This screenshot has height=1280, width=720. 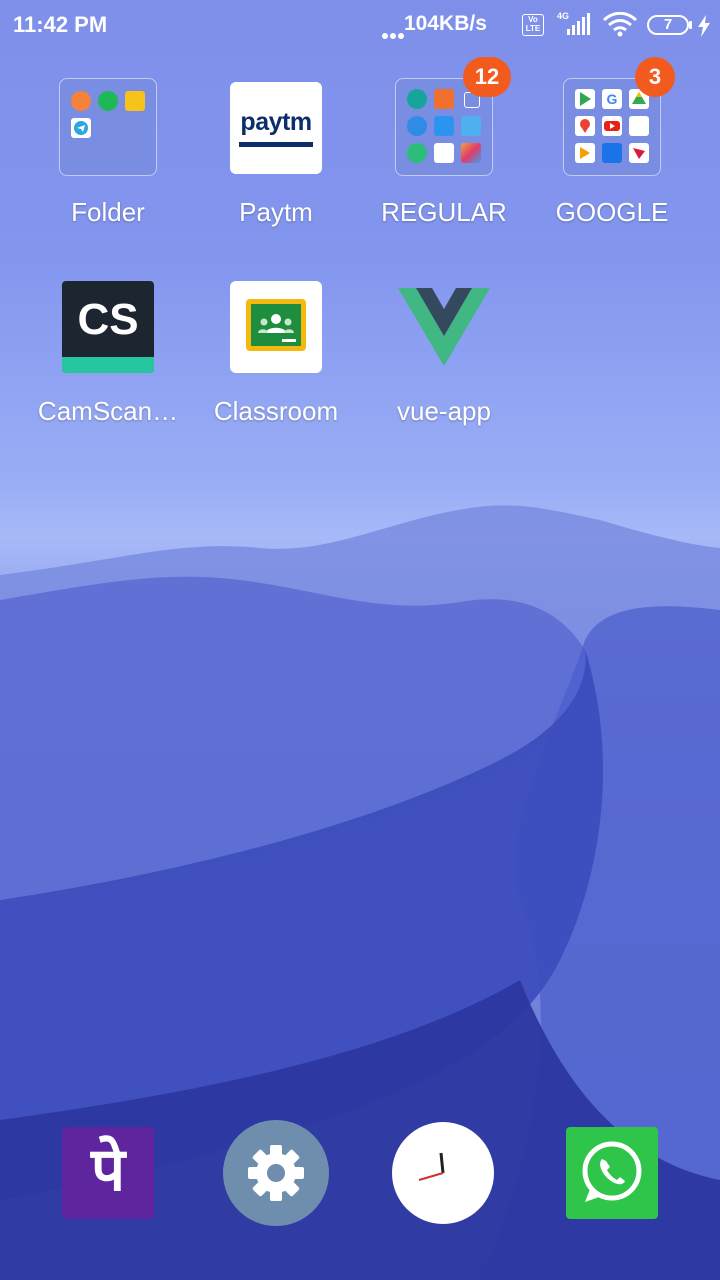 What do you see at coordinates (612, 153) in the screenshot?
I see `duo-icon` at bounding box center [612, 153].